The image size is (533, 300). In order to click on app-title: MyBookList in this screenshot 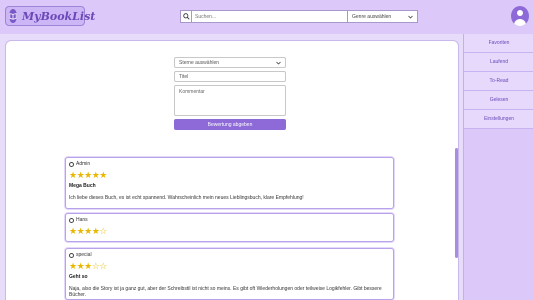, I will do `click(59, 16)`.